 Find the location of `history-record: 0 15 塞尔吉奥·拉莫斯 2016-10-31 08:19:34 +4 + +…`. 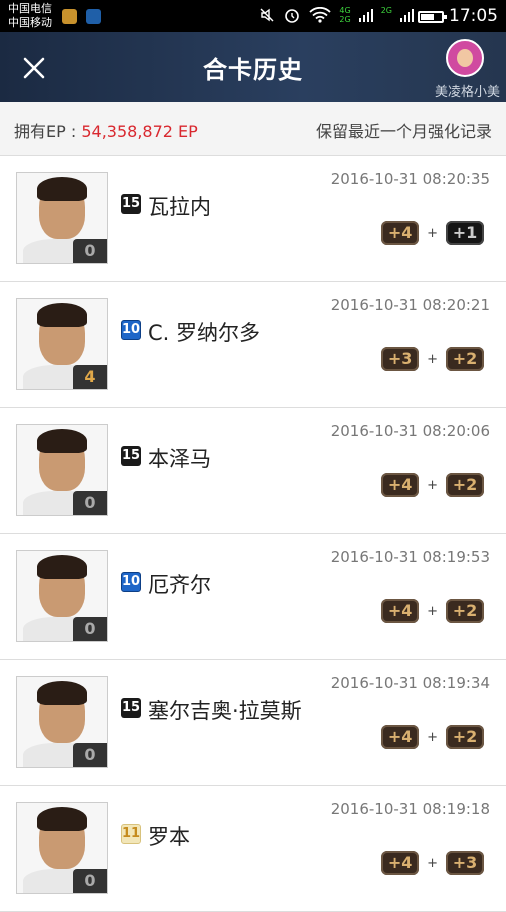

history-record: 0 15 塞尔吉奥·拉莫斯 2016-10-31 08:19:34 +4 + +… is located at coordinates (253, 723).